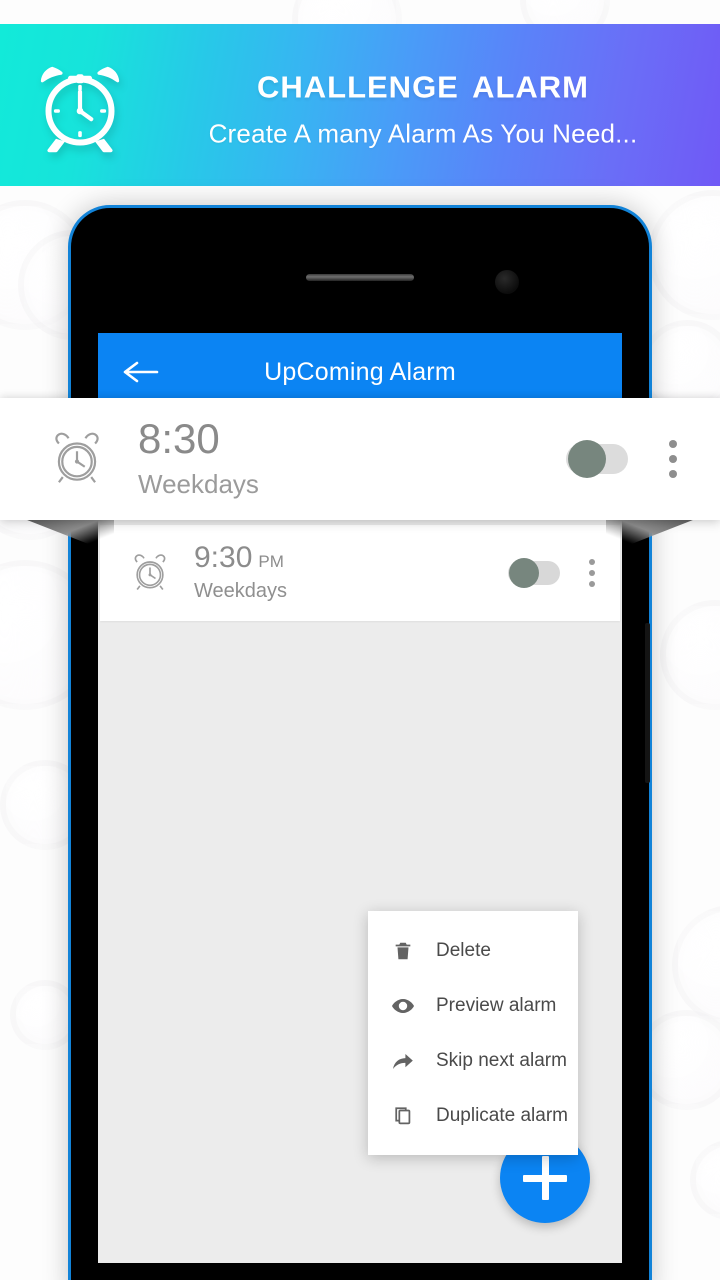 Image resolution: width=720 pixels, height=1280 pixels. Describe the element at coordinates (179, 438) in the screenshot. I see `highlight-alarm-time: 8:30` at that location.